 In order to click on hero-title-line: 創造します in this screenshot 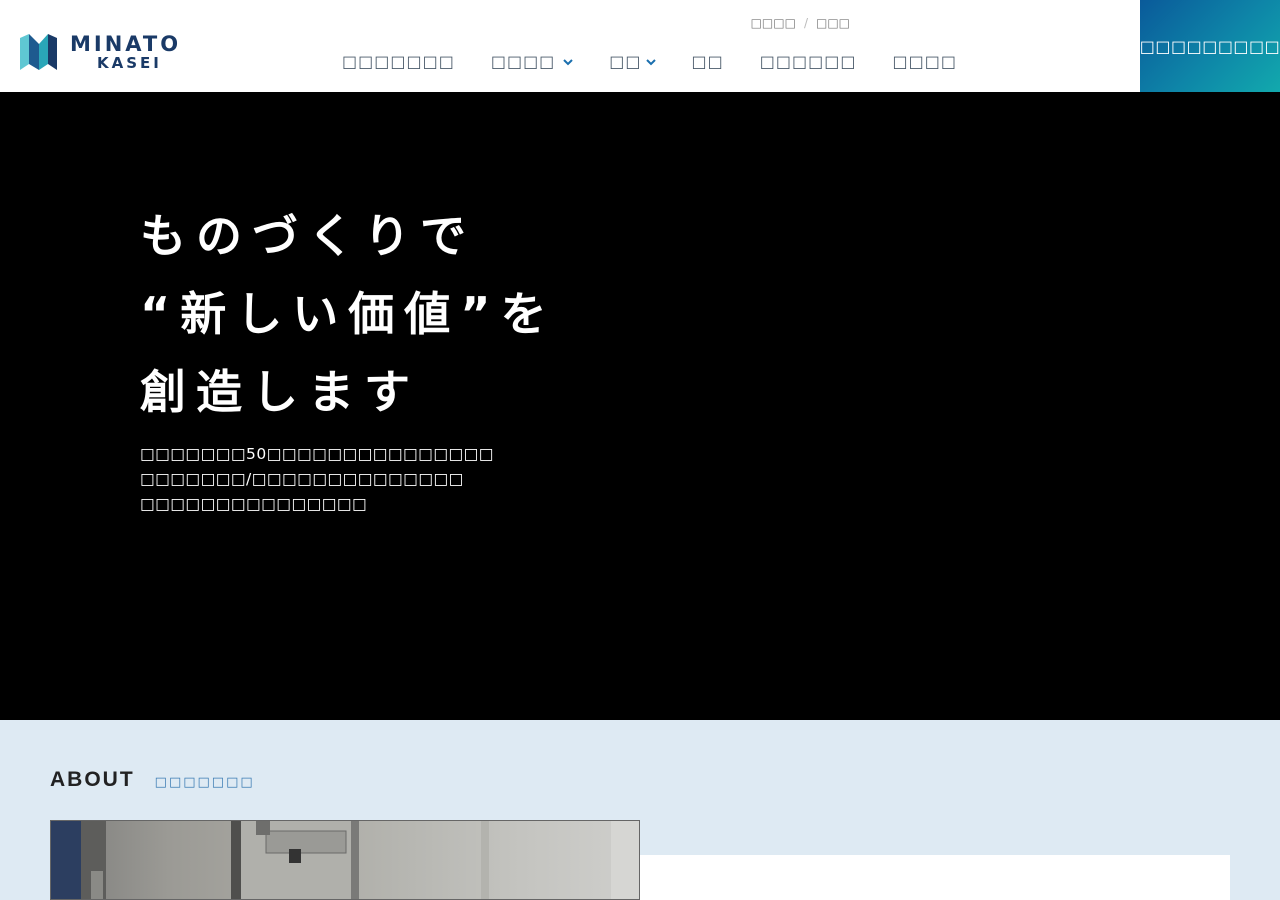, I will do `click(280, 392)`.